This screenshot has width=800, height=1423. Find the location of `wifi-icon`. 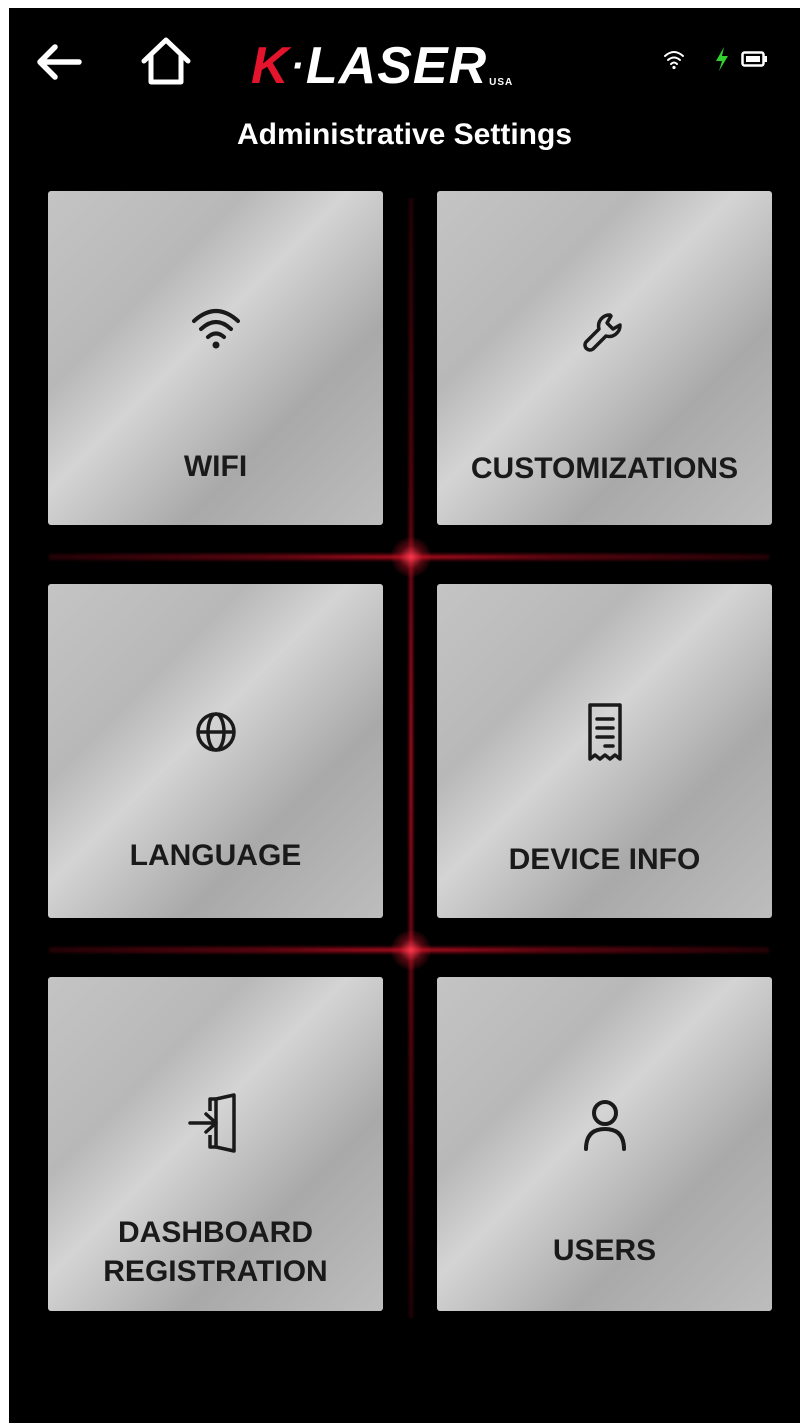

wifi-icon is located at coordinates (215, 329).